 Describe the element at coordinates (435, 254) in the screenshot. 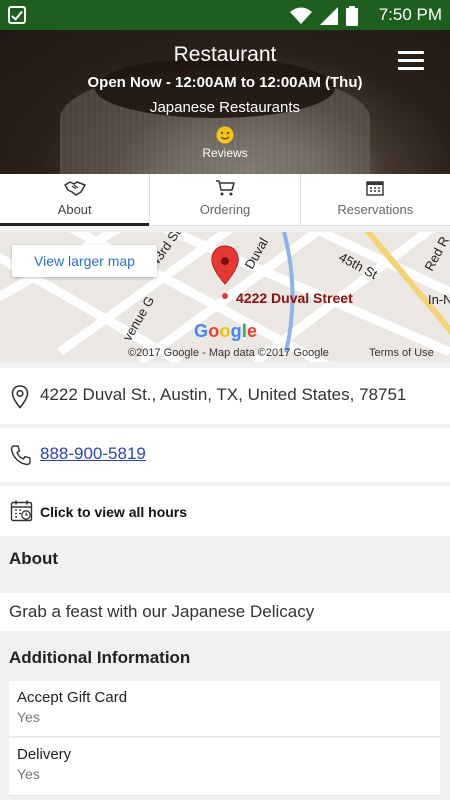

I see `street-label: Red R` at that location.